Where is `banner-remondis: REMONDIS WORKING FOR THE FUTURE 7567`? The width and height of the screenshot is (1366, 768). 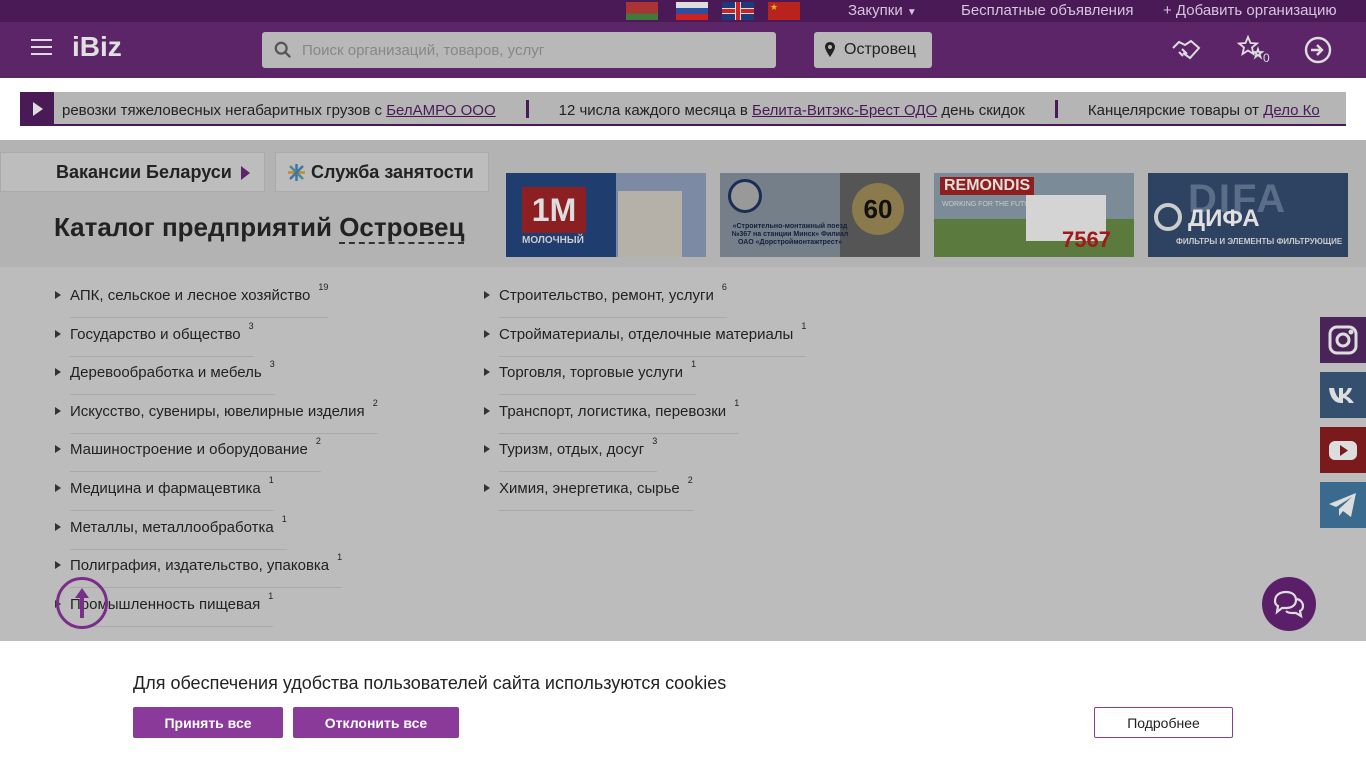 banner-remondis: REMONDIS WORKING FOR THE FUTURE 7567 is located at coordinates (1034, 215).